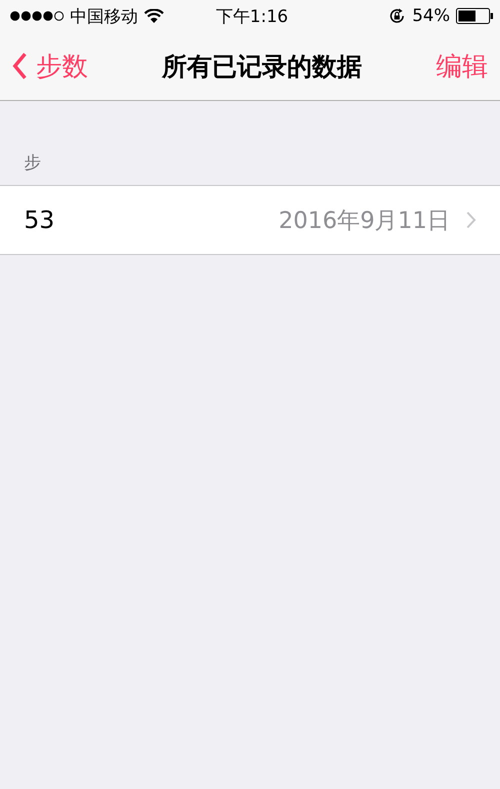 The image size is (500, 789). What do you see at coordinates (431, 16) in the screenshot?
I see `battery-percentage: 54%` at bounding box center [431, 16].